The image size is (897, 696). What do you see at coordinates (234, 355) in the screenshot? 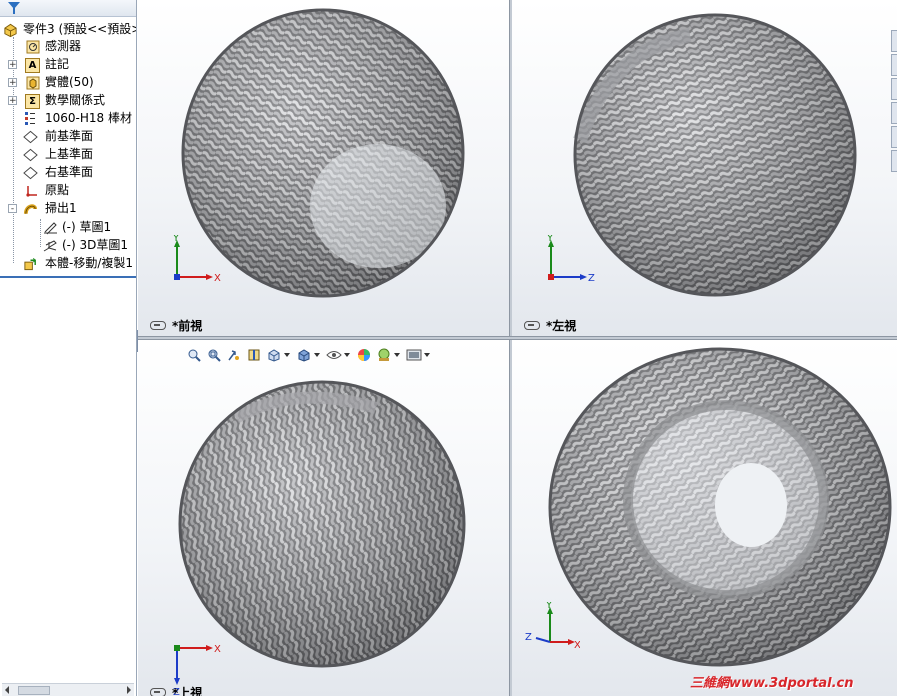
I see `previous-view-icon` at bounding box center [234, 355].